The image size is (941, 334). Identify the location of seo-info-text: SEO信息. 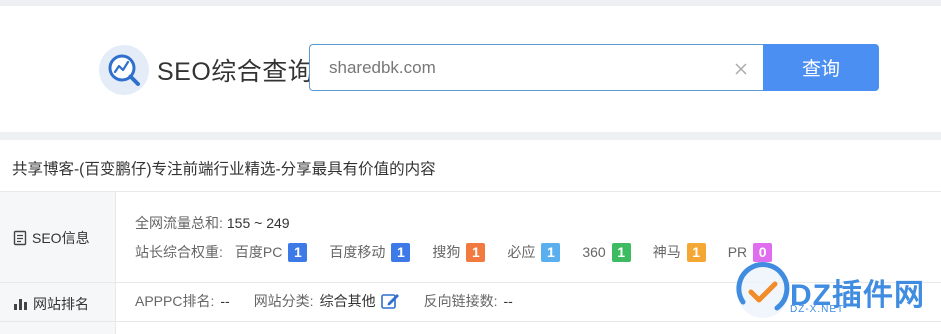
(61, 238).